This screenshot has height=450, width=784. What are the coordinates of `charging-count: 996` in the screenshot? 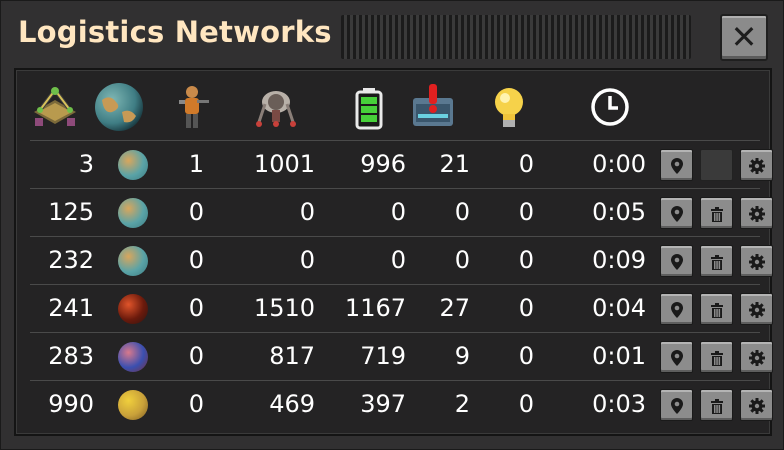 It's located at (383, 164).